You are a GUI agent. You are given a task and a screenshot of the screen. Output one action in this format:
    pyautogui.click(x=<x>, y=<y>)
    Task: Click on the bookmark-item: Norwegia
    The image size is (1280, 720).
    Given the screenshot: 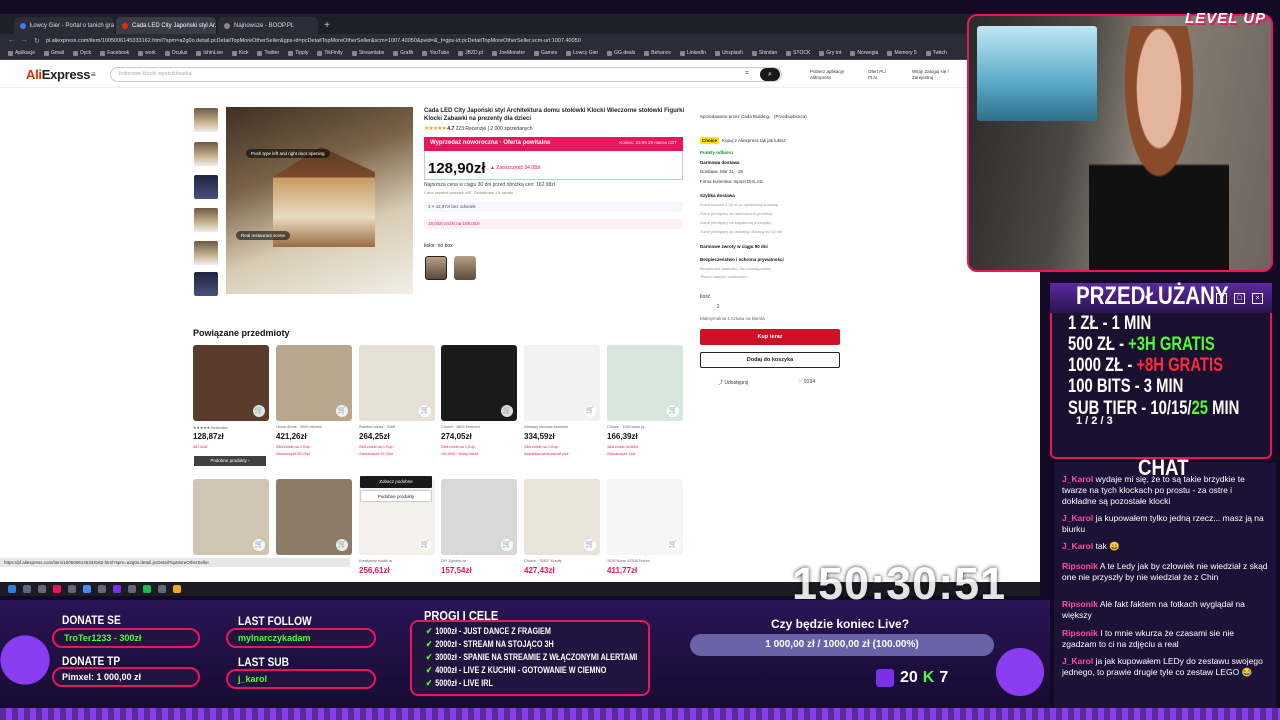 What is the action you would take?
    pyautogui.click(x=864, y=53)
    